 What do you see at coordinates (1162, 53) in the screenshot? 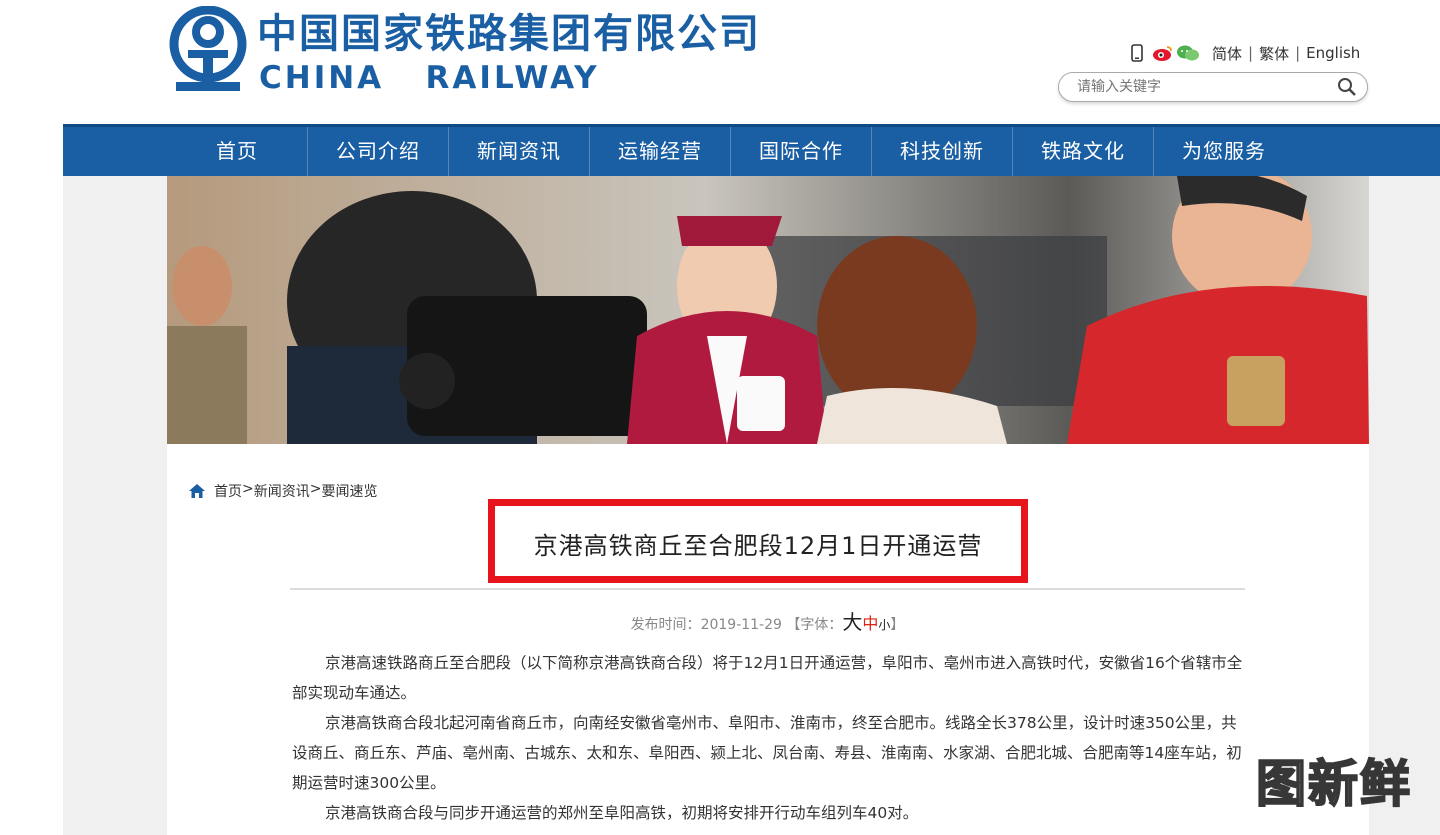
I see `weibo-icon` at bounding box center [1162, 53].